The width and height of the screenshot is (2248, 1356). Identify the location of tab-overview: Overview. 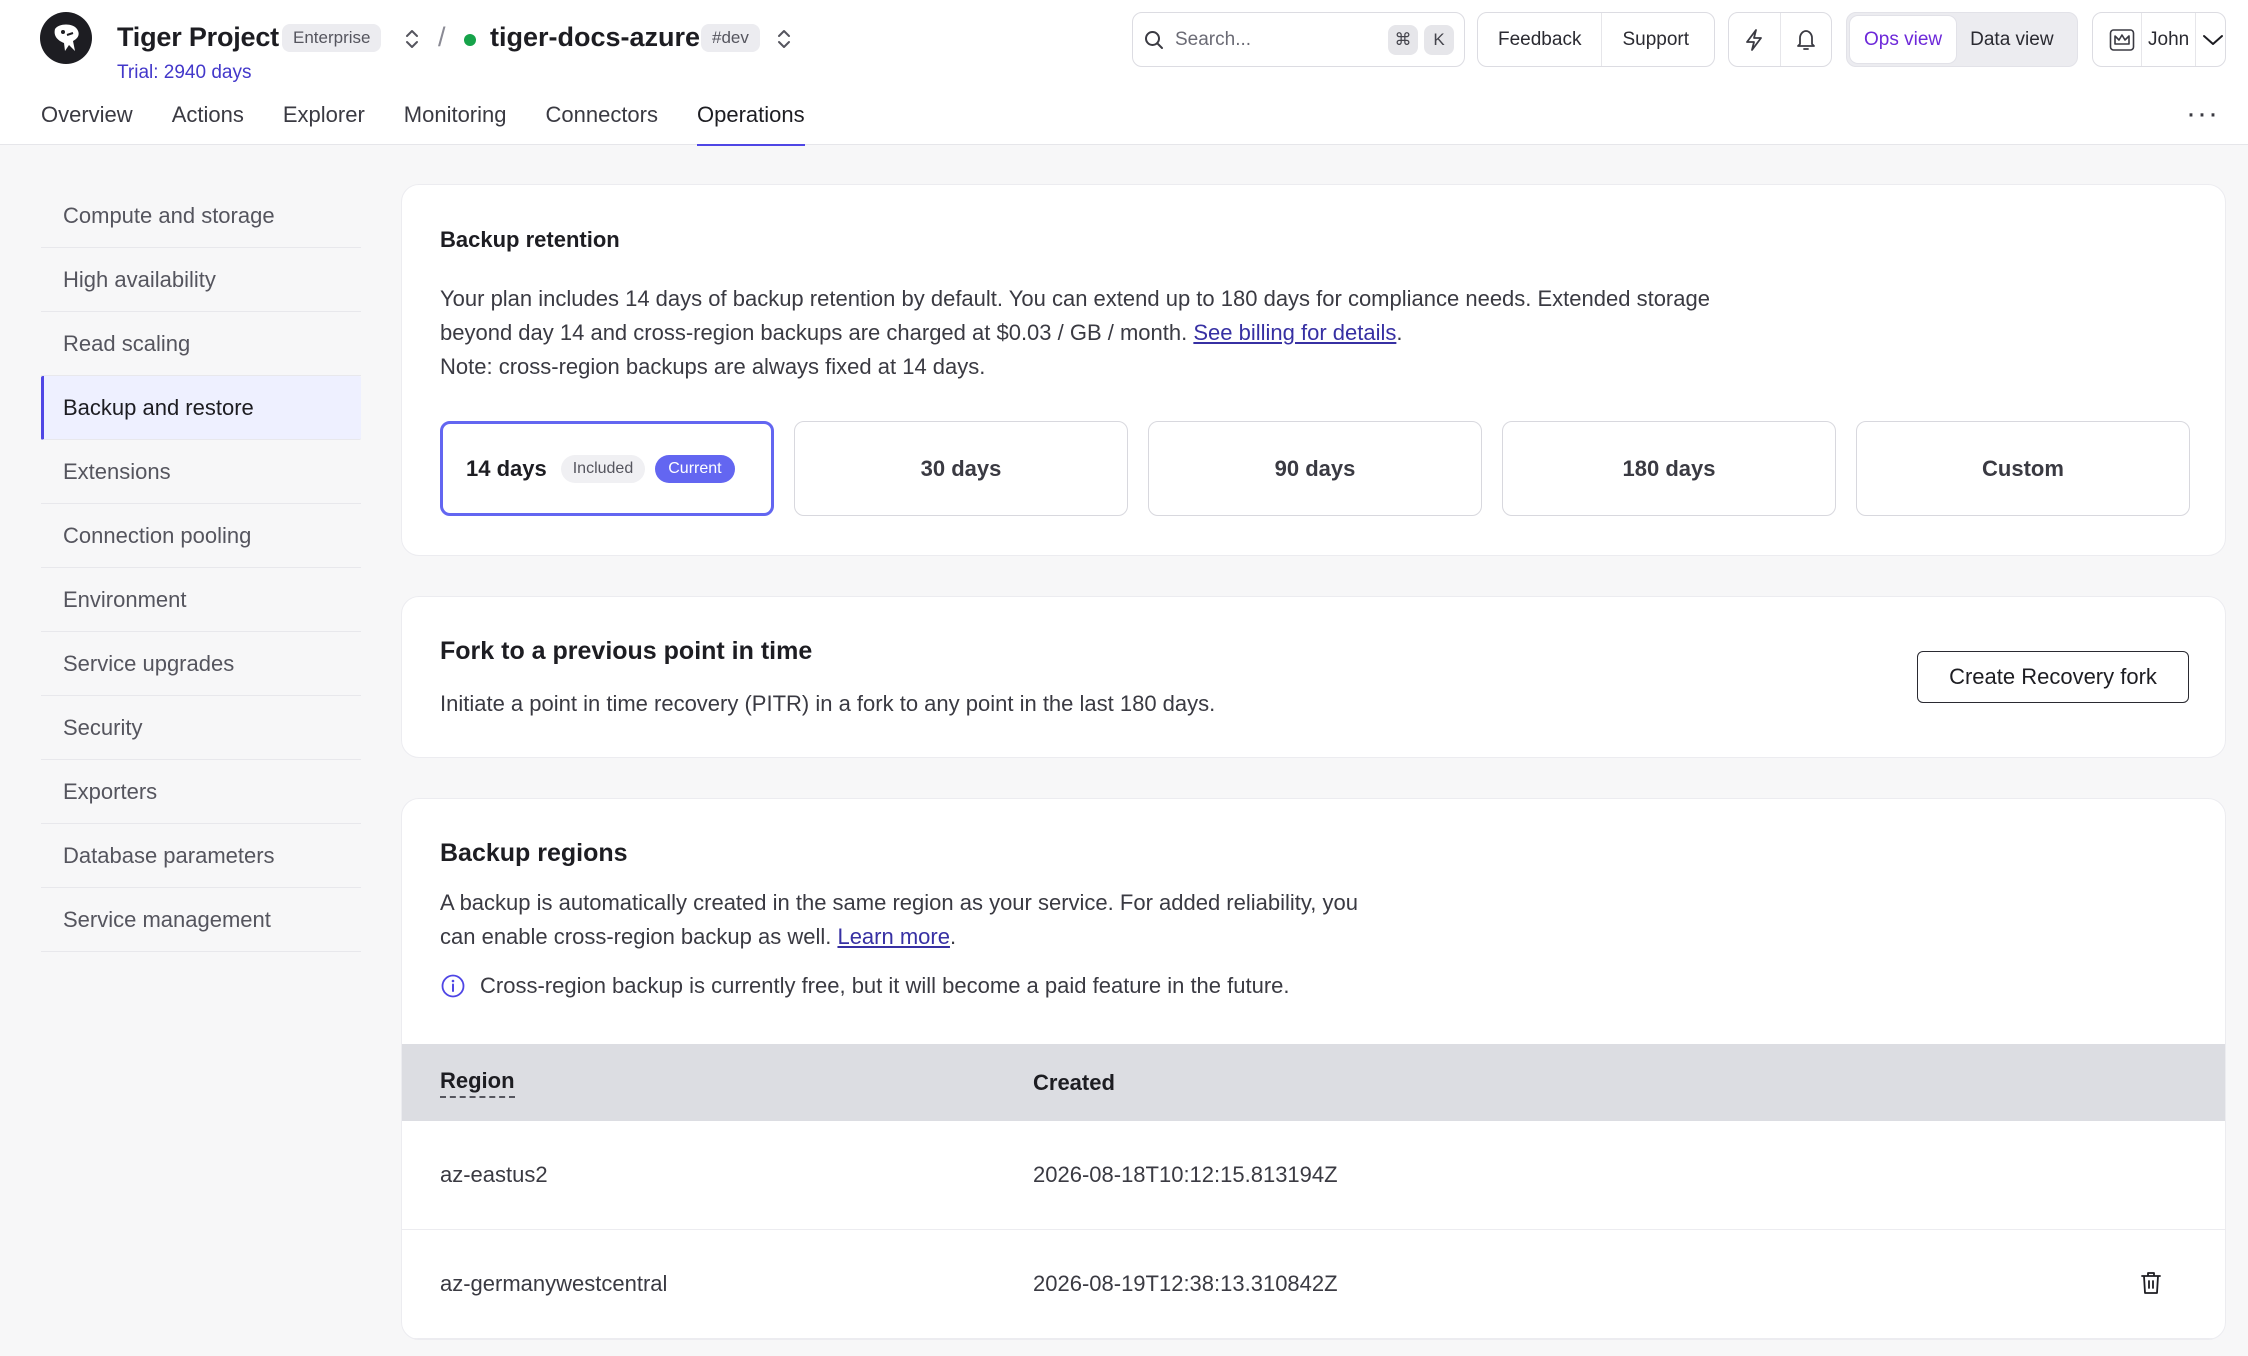
(87, 123).